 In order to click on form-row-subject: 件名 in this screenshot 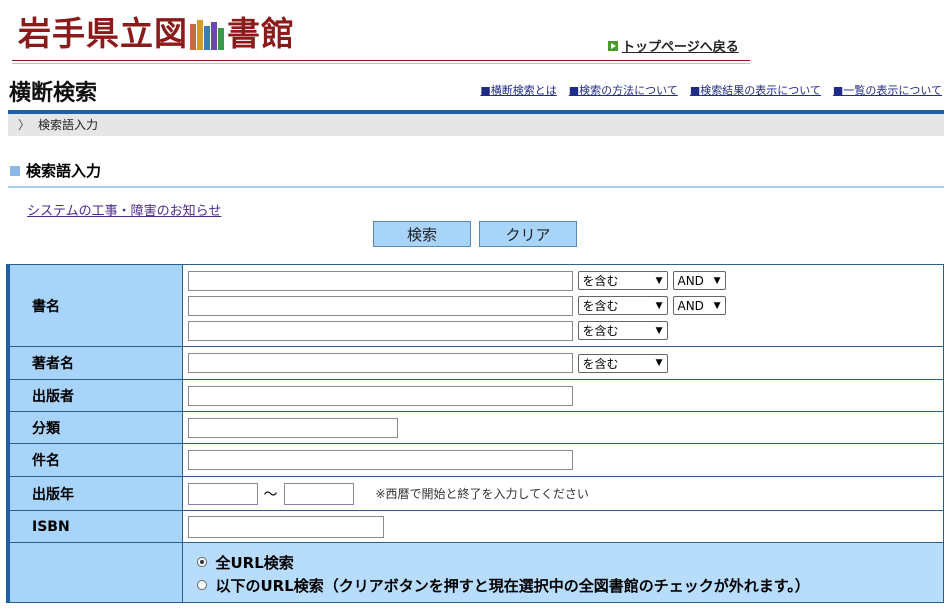, I will do `click(475, 460)`.